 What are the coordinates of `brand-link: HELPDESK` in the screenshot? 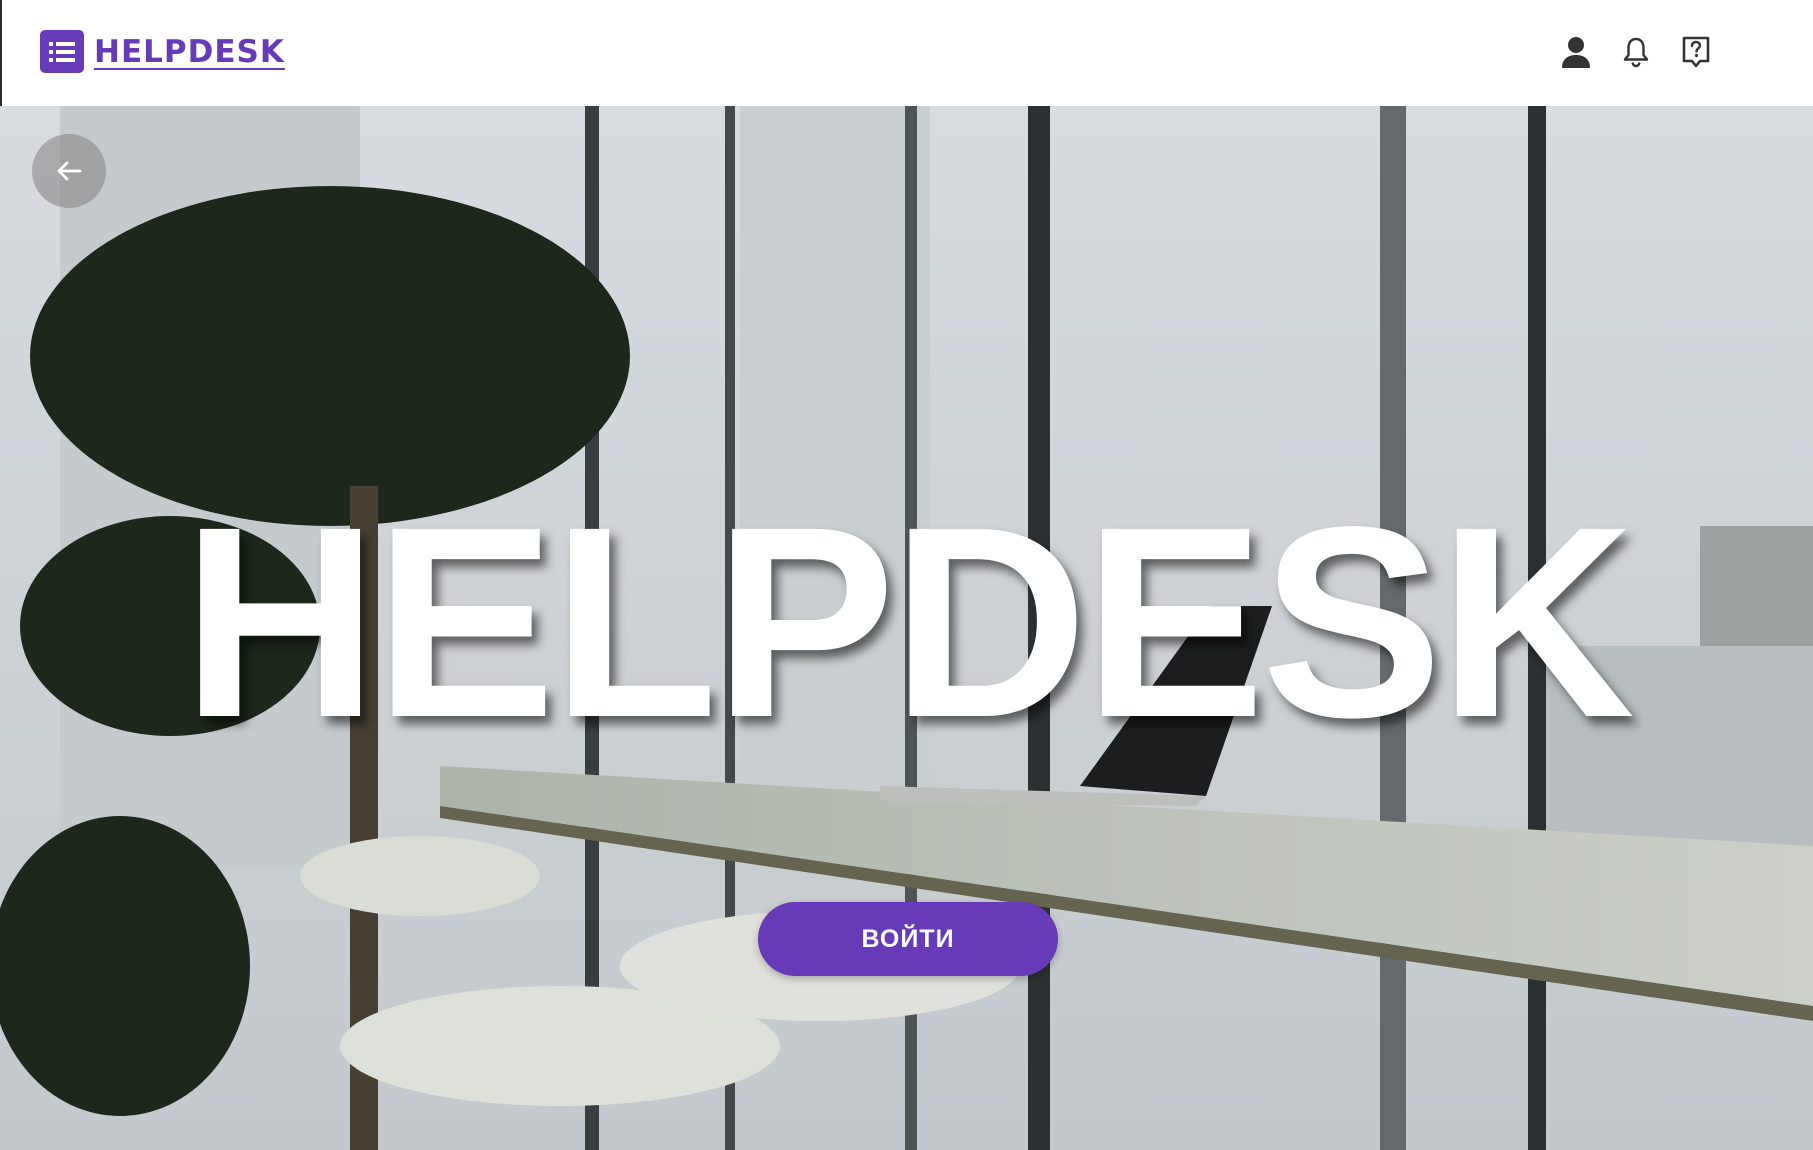 It's located at (162, 51).